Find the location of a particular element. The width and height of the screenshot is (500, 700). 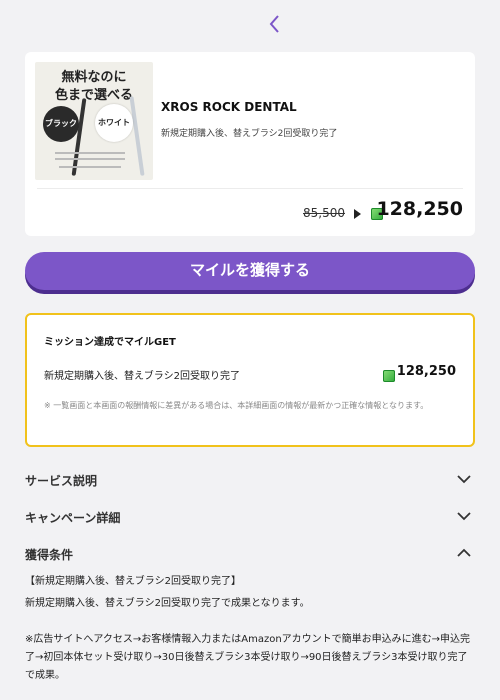

section-service-description: サービス説明 is located at coordinates (250, 480).